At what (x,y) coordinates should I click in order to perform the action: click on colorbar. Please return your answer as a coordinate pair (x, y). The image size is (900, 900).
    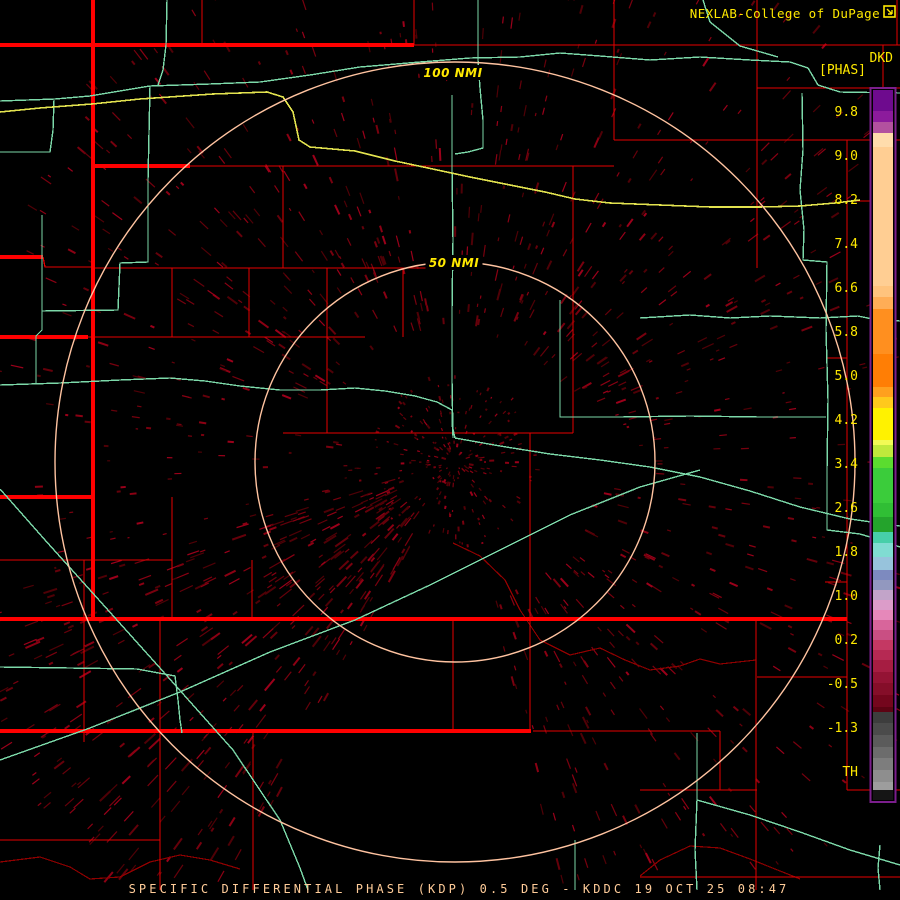
    Looking at the image, I should click on (883, 445).